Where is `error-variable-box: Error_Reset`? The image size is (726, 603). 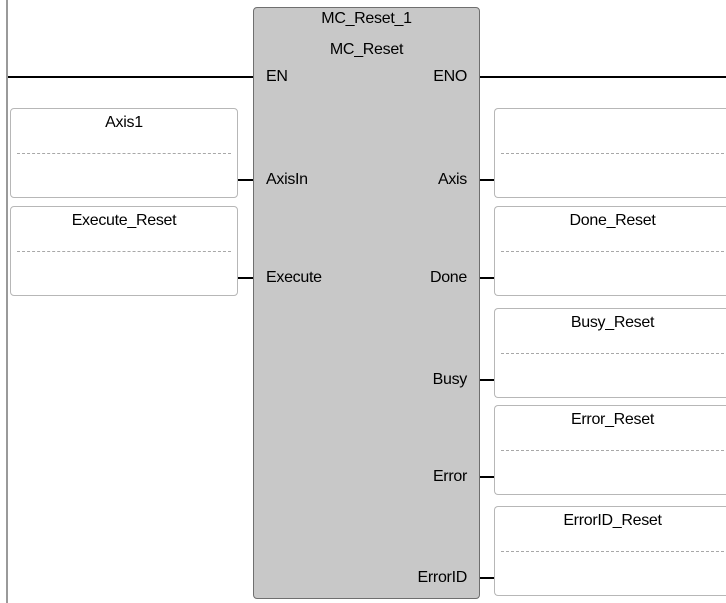 error-variable-box: Error_Reset is located at coordinates (610, 450).